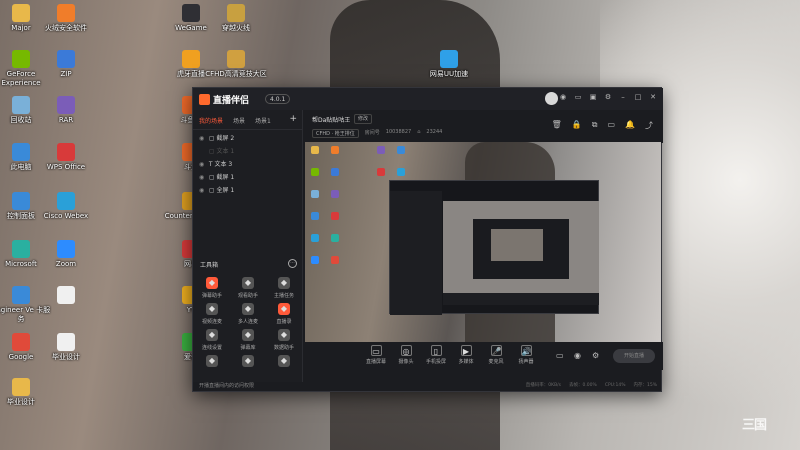 The height and width of the screenshot is (450, 800). I want to click on nested-preview, so click(521, 247).